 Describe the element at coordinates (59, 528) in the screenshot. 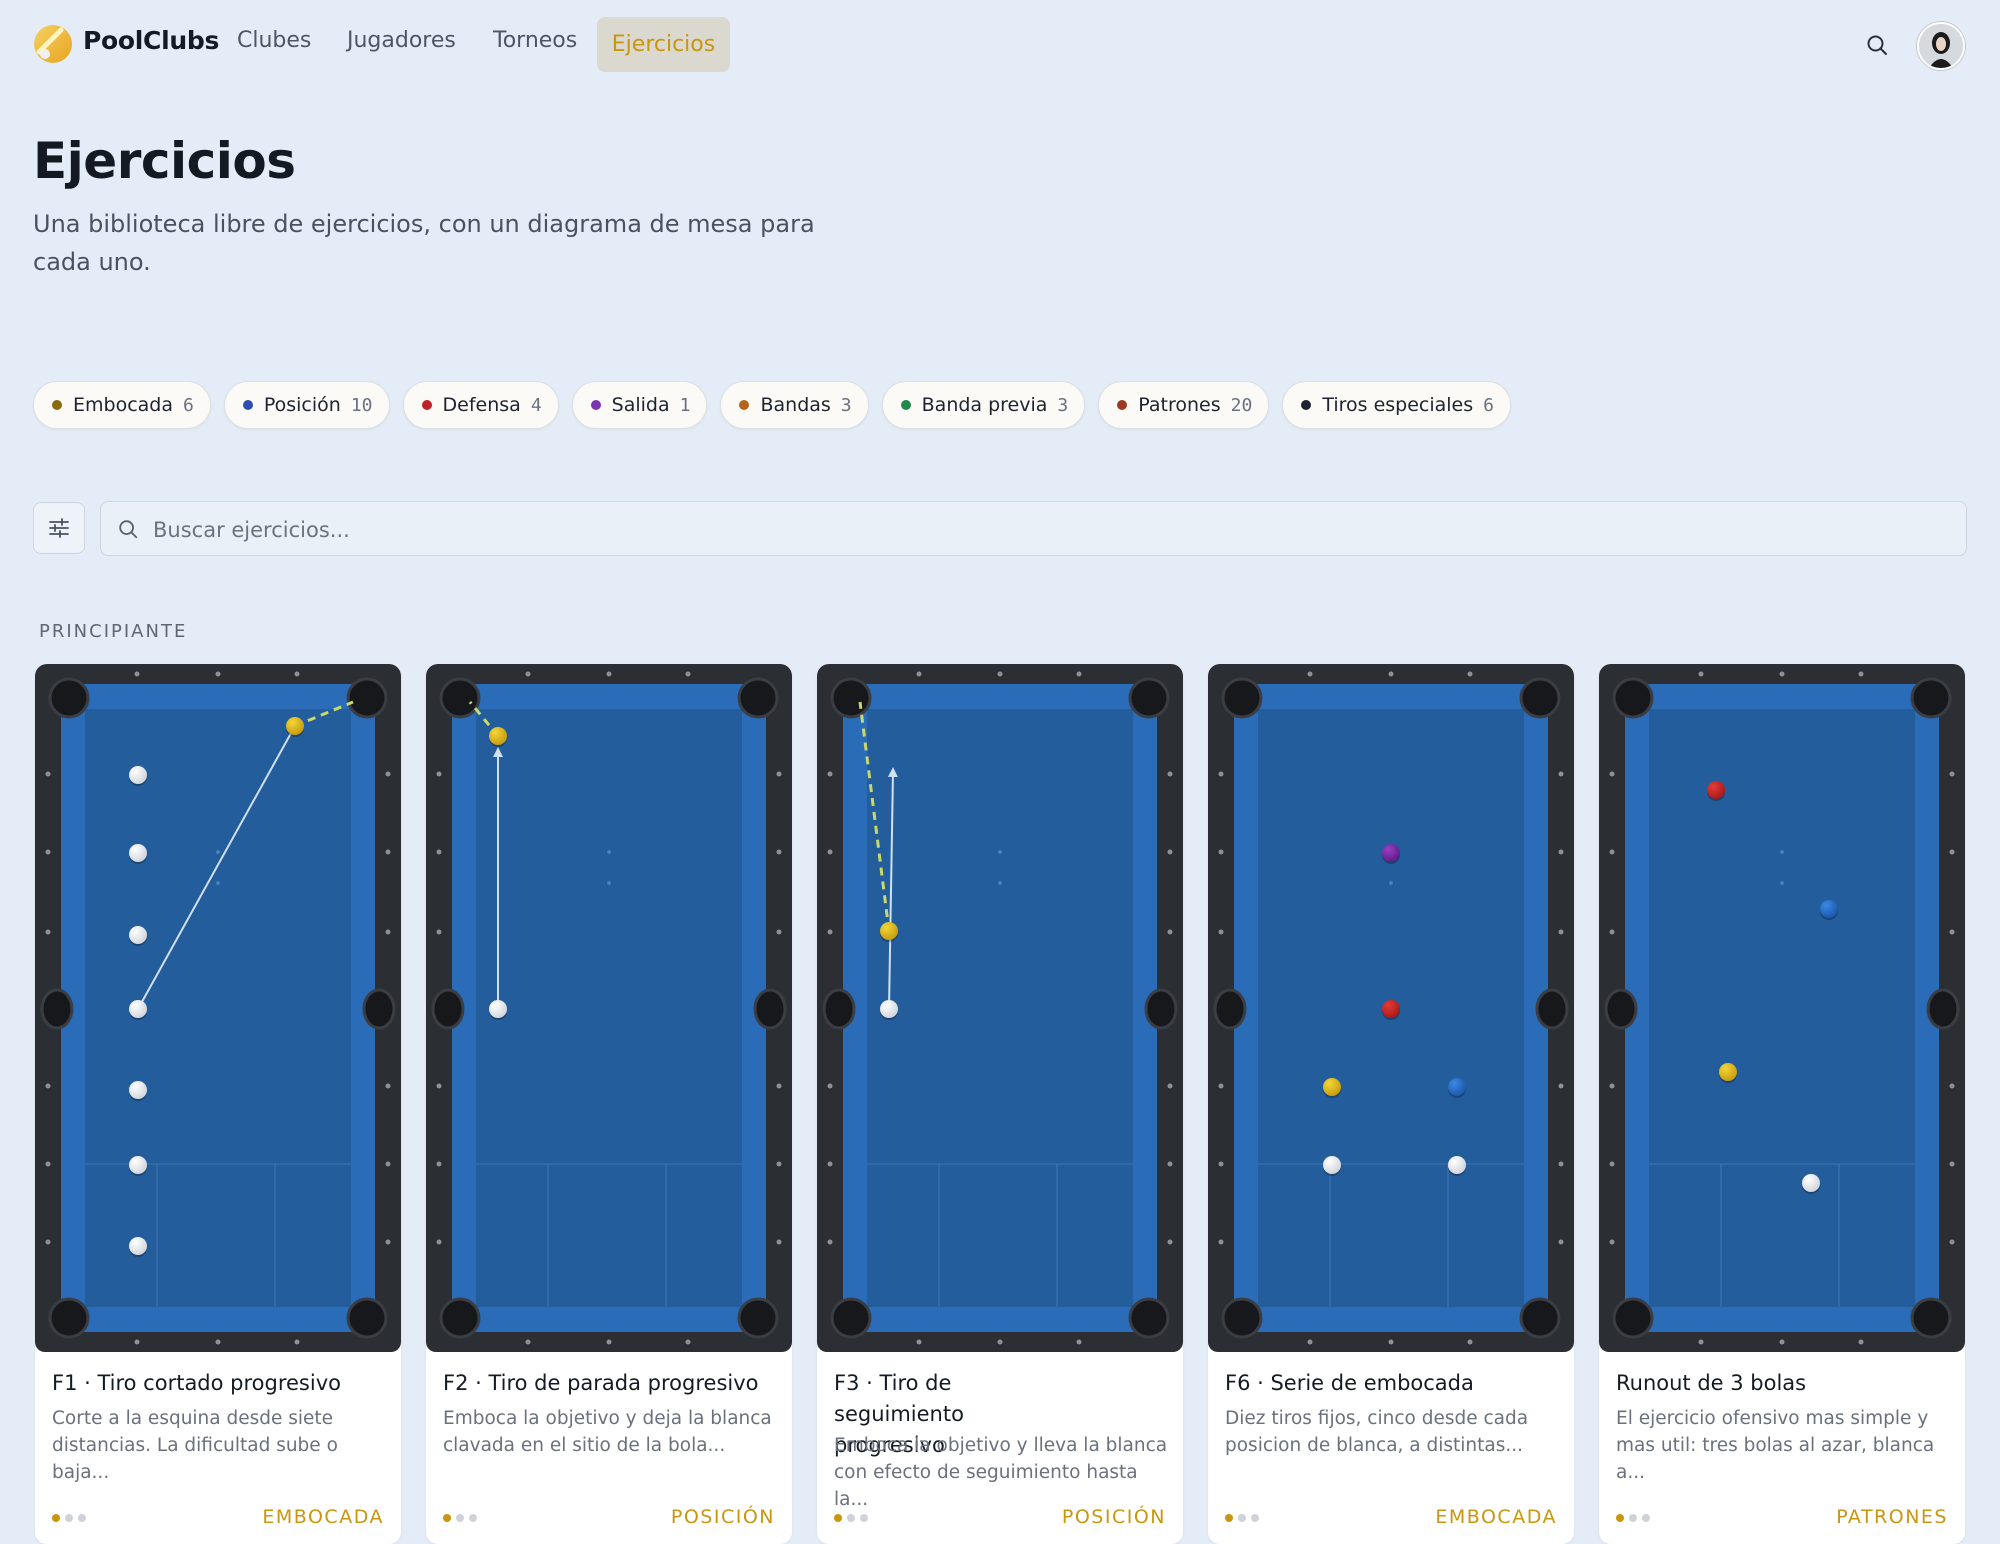

I see `filter-button` at that location.